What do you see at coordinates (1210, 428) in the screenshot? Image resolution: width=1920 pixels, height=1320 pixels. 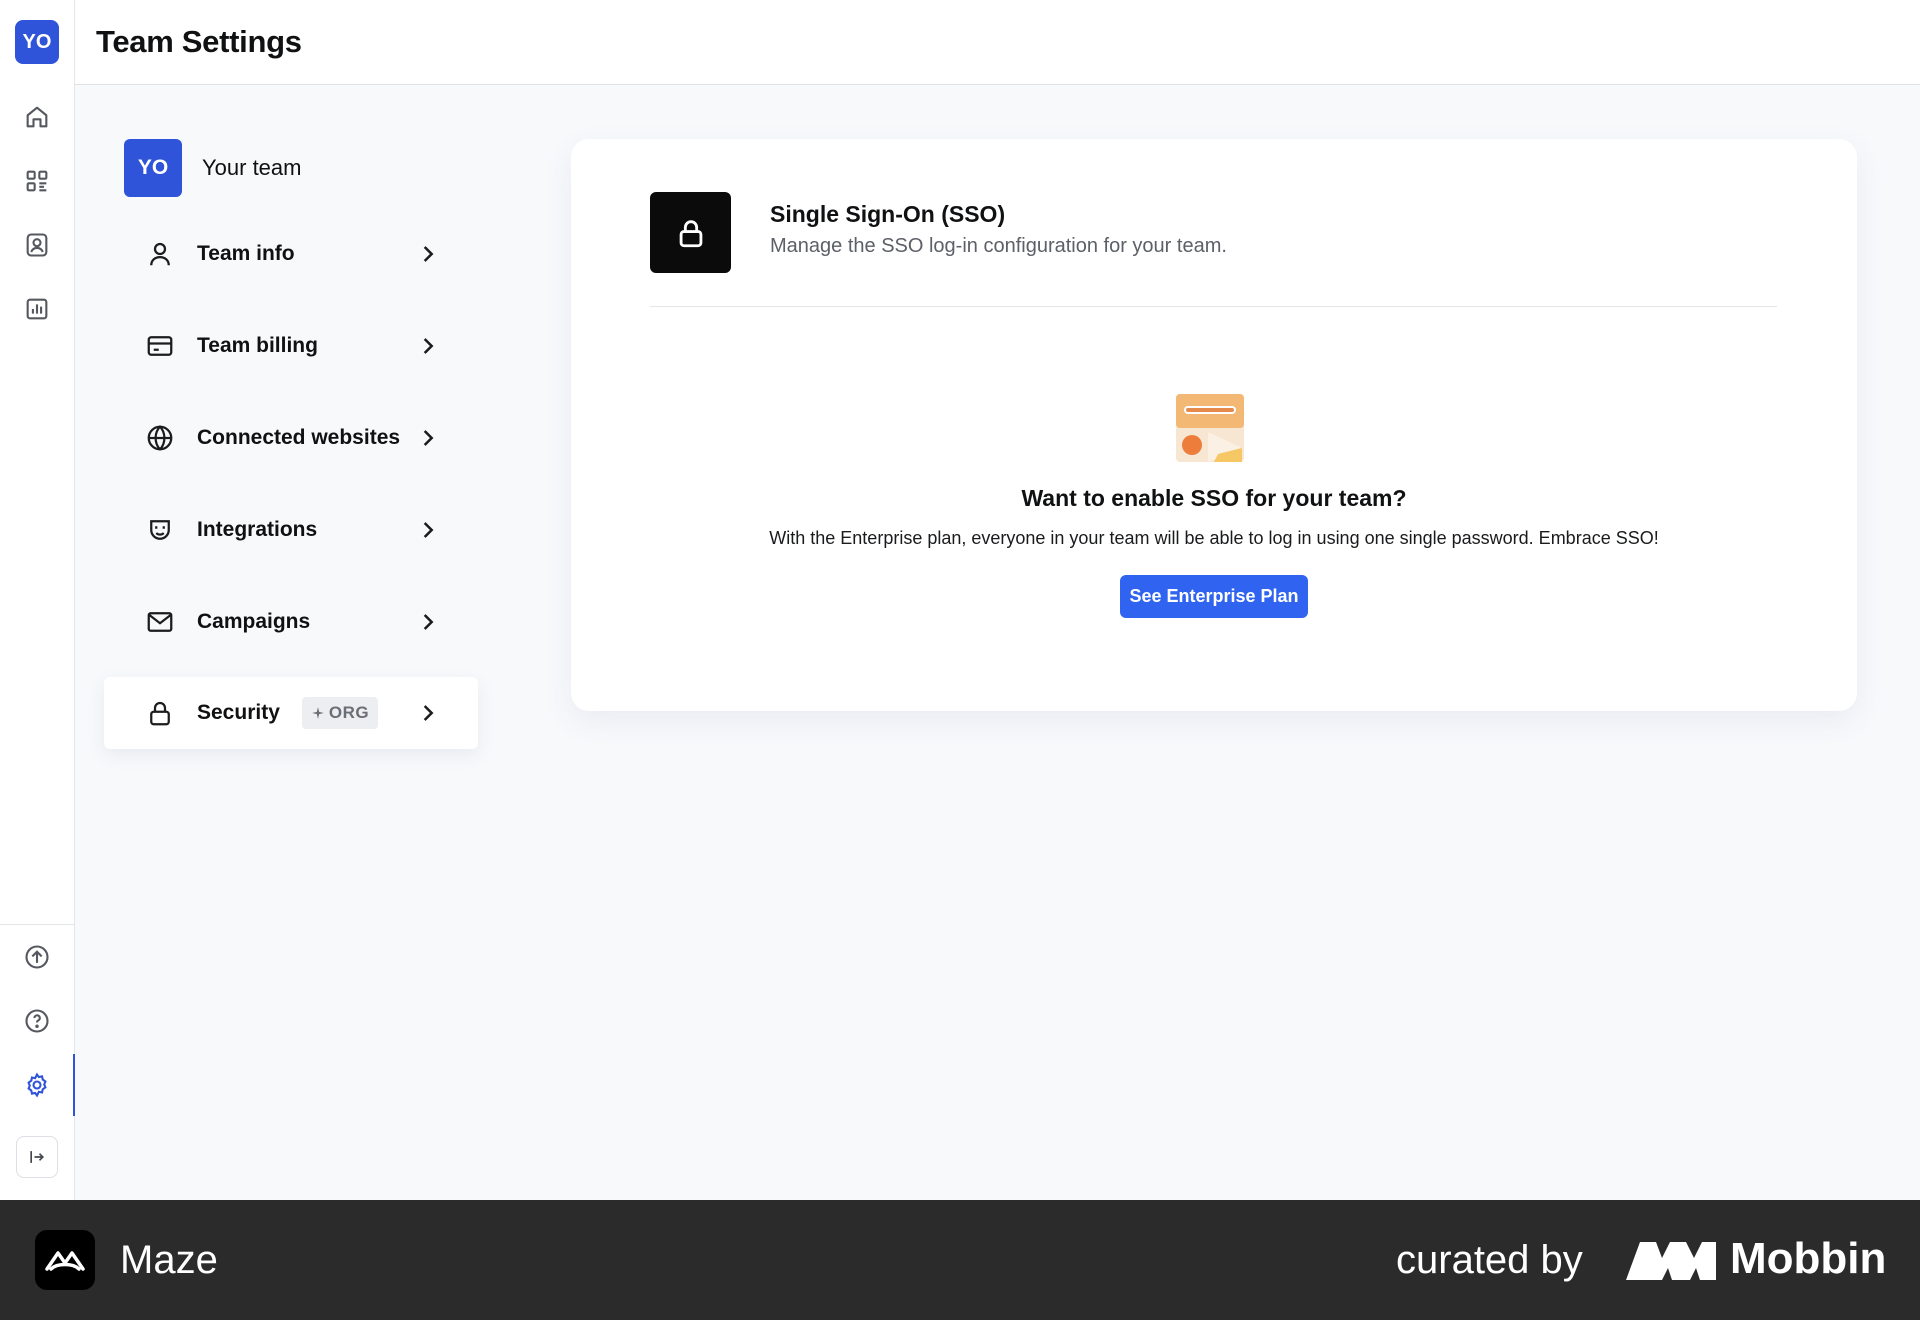 I see `sso-illustration-icon` at bounding box center [1210, 428].